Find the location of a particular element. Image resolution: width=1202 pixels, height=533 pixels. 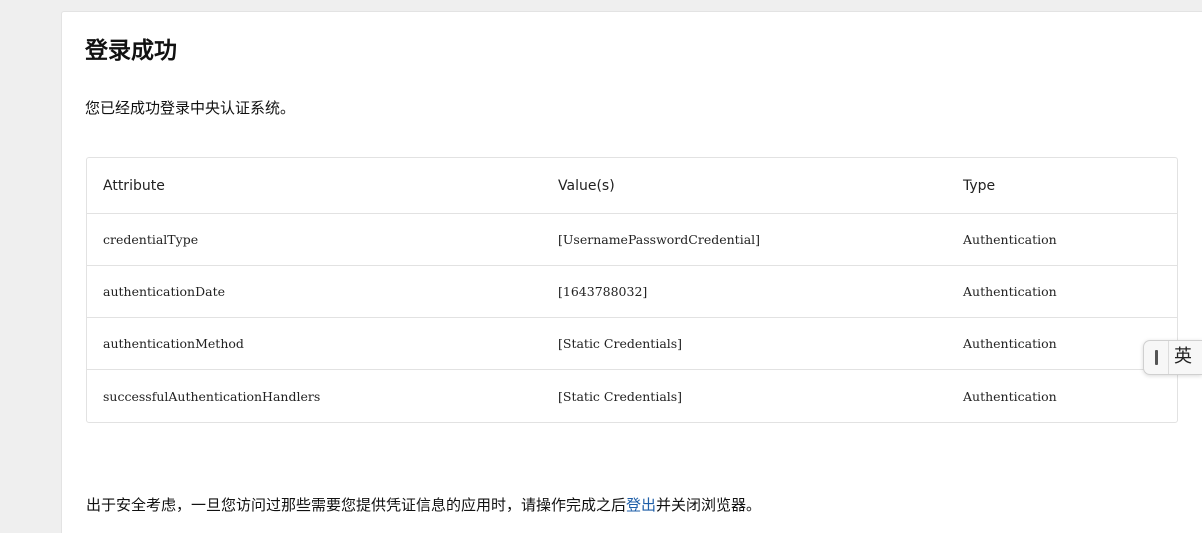

ime-language-toolbar: 英 is located at coordinates (1172, 357).